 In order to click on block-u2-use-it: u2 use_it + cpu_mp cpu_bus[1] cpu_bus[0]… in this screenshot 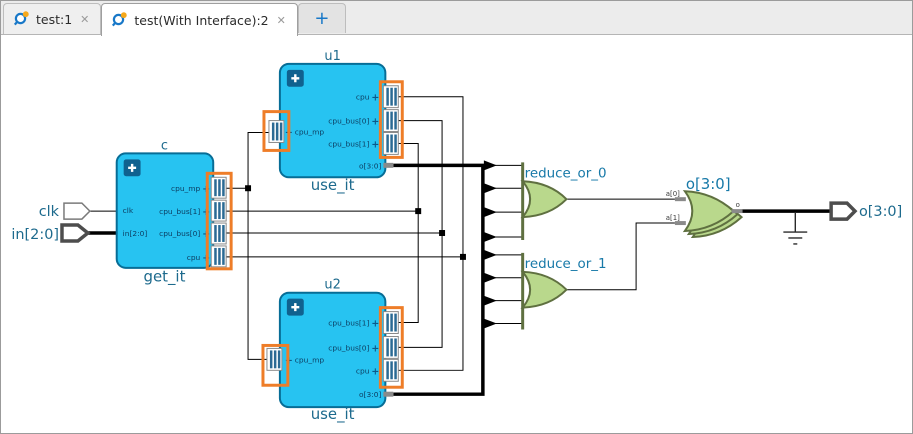, I will do `click(336, 350)`.